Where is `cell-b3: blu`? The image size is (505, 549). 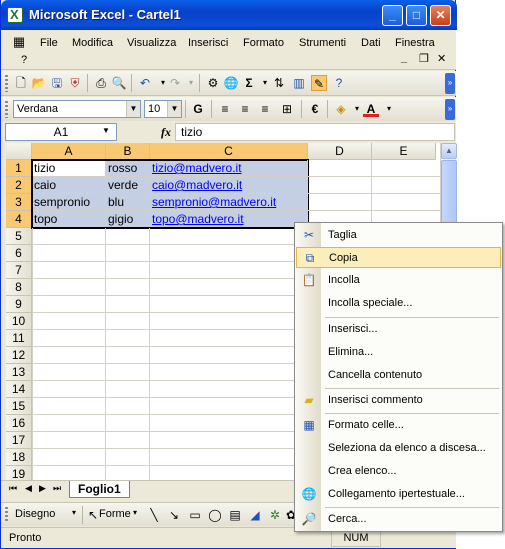 cell-b3: blu is located at coordinates (128, 202).